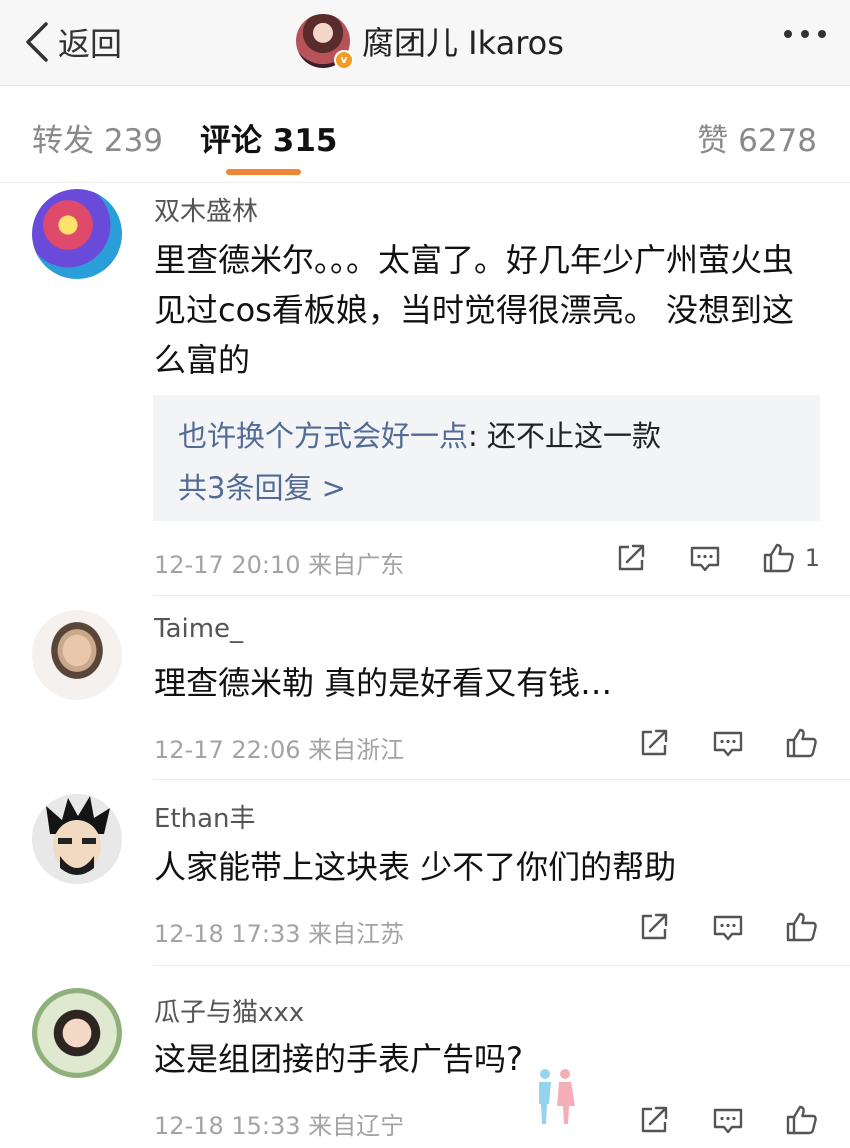 This screenshot has width=850, height=1148. I want to click on view-all-replies-link: 共3条回复 >, so click(262, 486).